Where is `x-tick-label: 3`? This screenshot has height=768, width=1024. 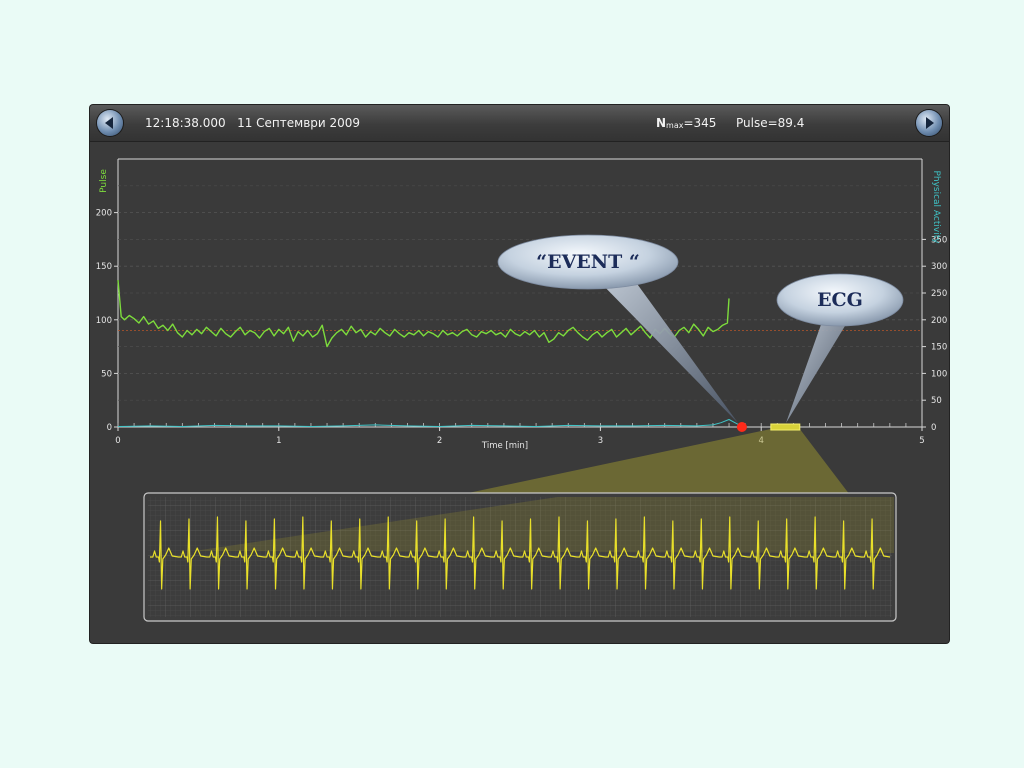
x-tick-label: 3 is located at coordinates (600, 441).